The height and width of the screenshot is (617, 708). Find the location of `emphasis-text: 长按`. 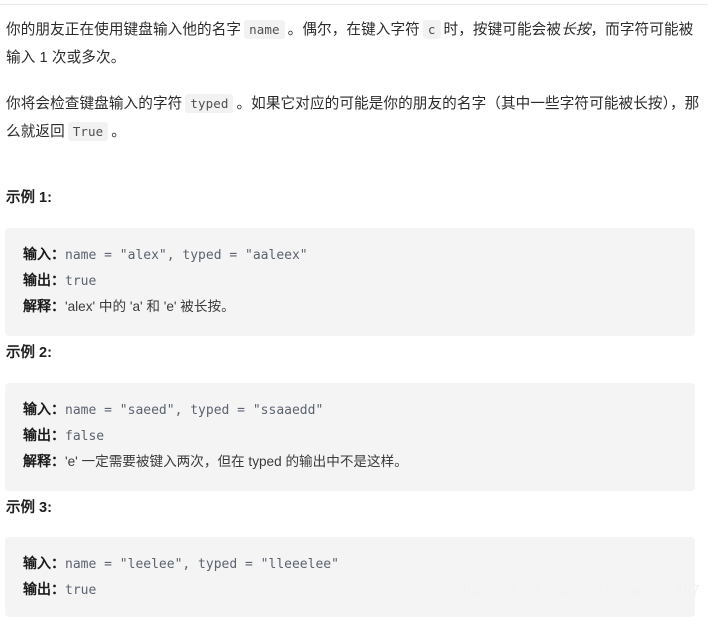

emphasis-text: 长按 is located at coordinates (576, 30).